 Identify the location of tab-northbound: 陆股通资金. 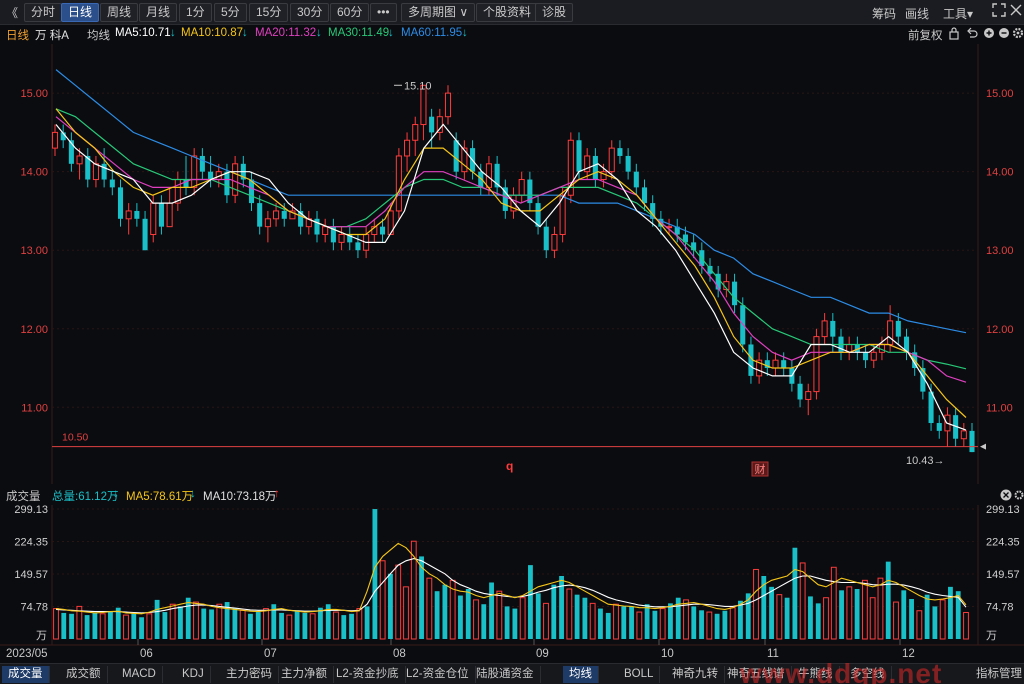
(505, 674).